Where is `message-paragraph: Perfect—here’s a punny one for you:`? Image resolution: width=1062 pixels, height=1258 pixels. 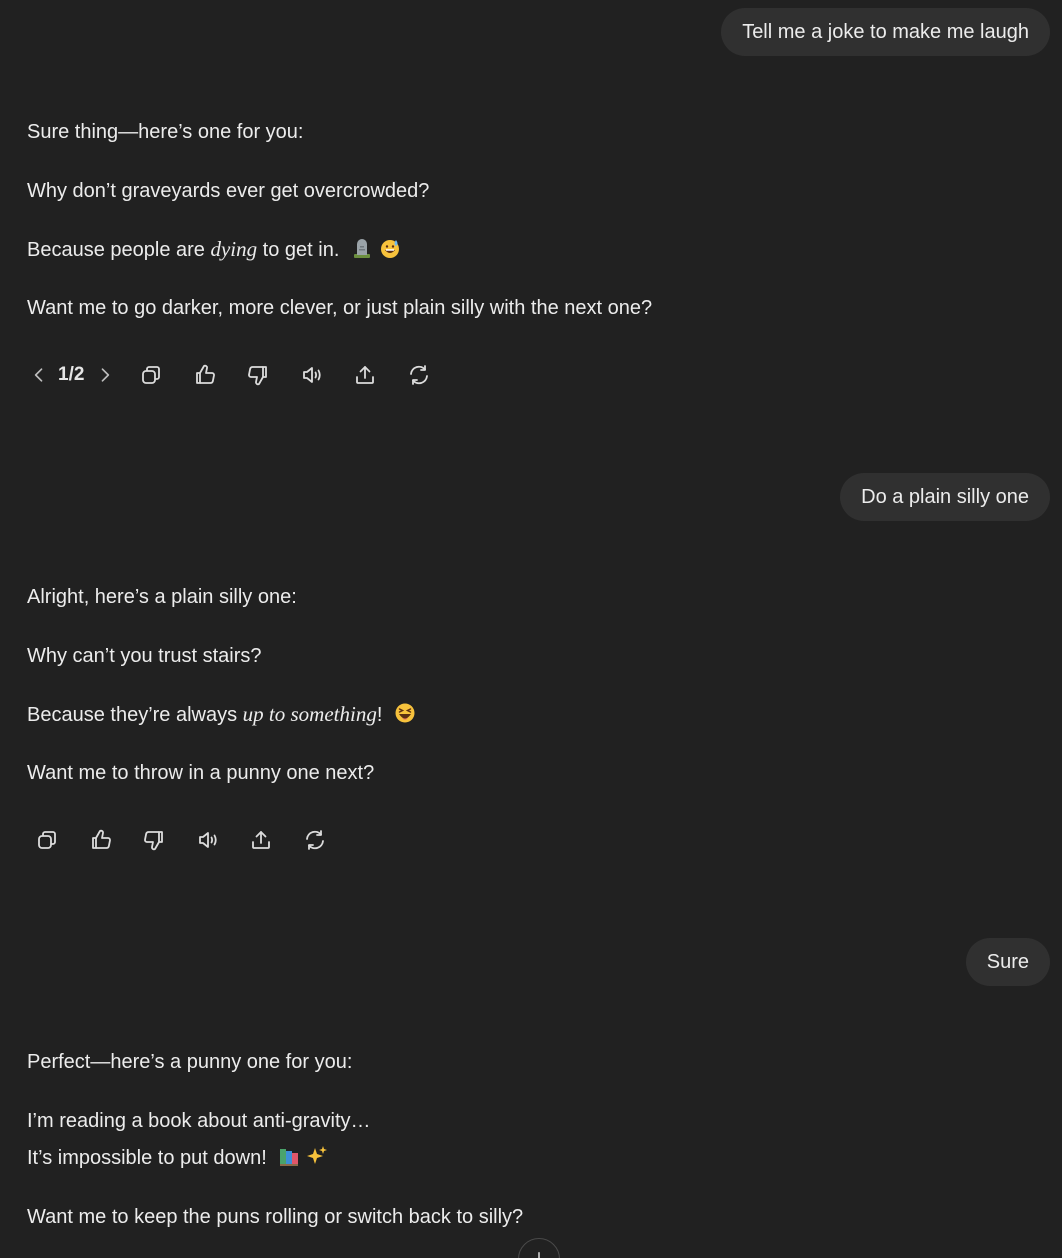
message-paragraph: Perfect—here’s a punny one for you: is located at coordinates (190, 1062).